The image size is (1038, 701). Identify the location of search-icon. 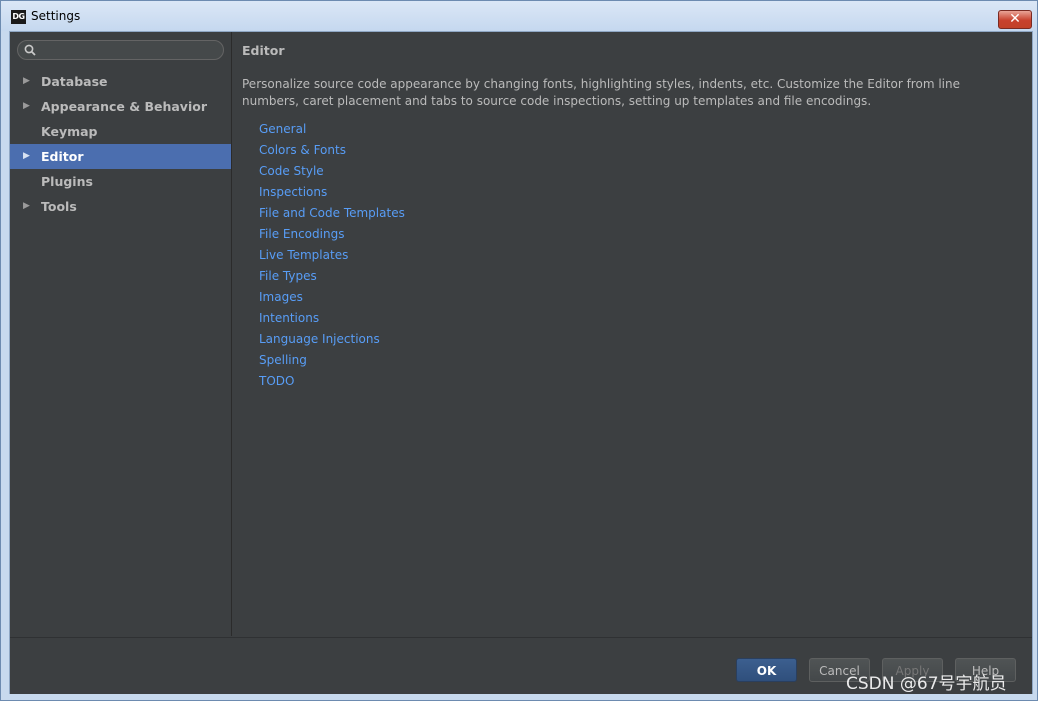
(30, 50).